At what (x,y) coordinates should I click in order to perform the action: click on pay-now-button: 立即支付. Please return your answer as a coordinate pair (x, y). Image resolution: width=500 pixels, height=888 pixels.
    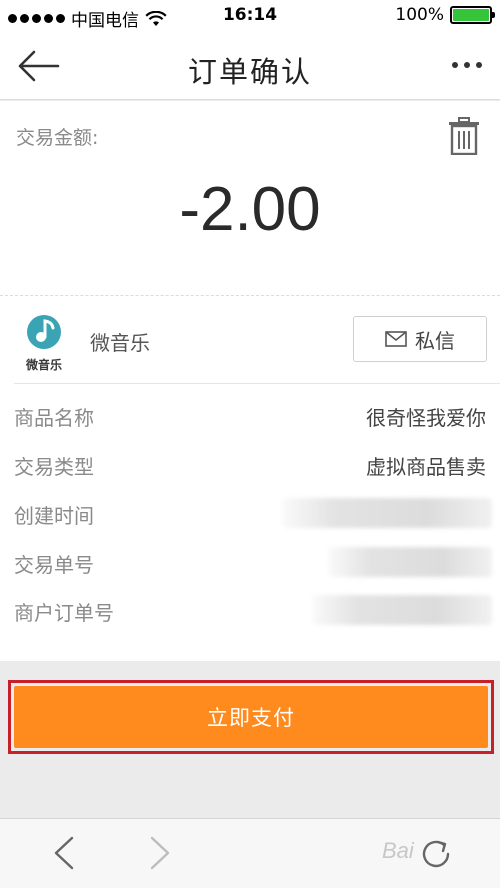
    Looking at the image, I should click on (251, 717).